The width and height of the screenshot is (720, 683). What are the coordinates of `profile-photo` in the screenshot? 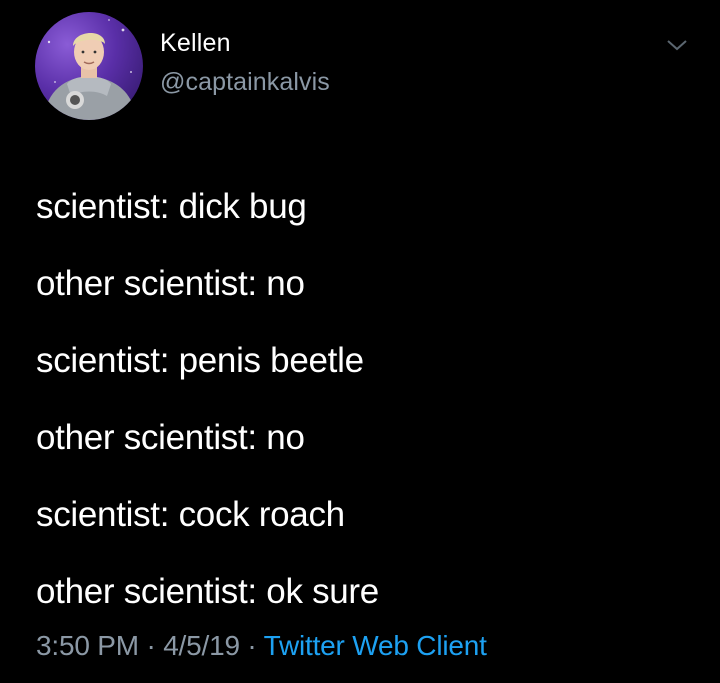 It's located at (90, 69).